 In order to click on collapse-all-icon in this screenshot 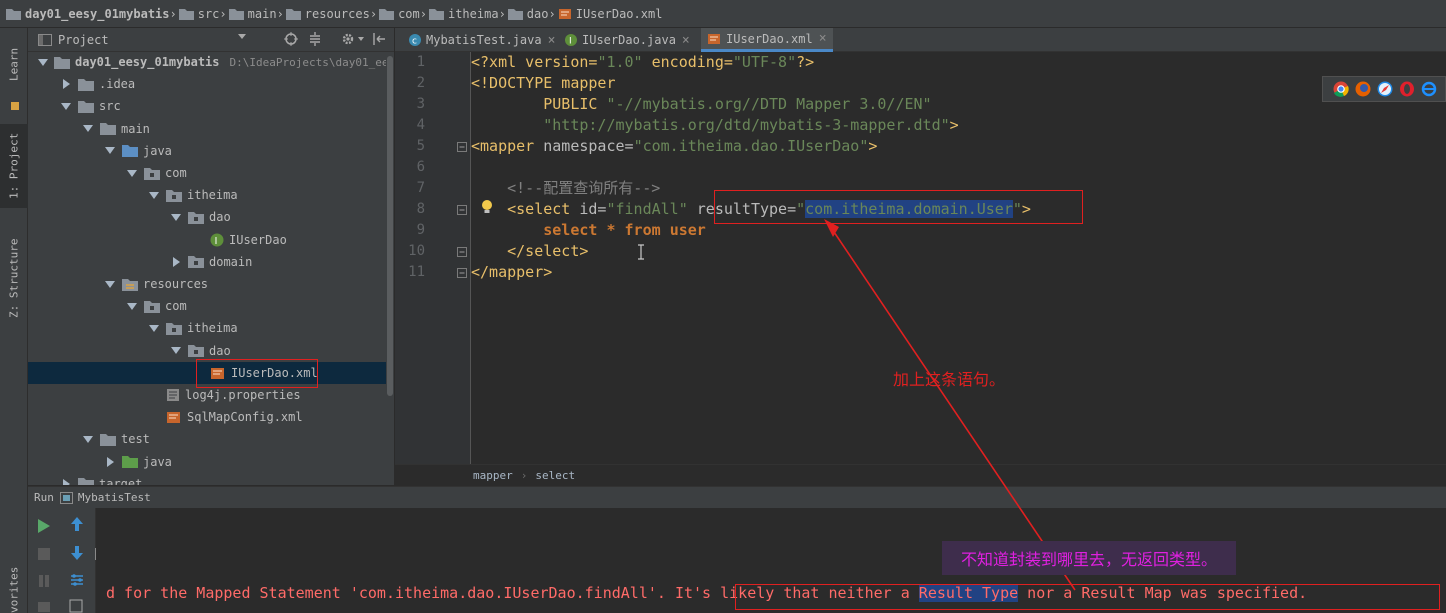, I will do `click(315, 39)`.